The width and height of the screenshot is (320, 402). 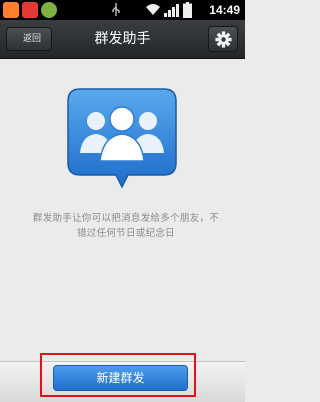 What do you see at coordinates (122, 138) in the screenshot?
I see `group-chat-icon` at bounding box center [122, 138].